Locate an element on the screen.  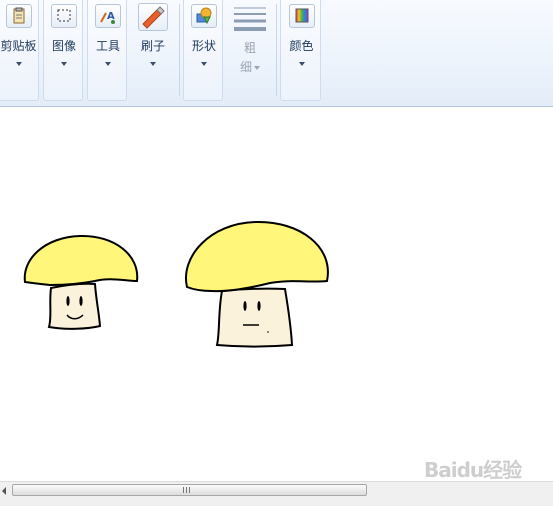
brushes-label: 刷子 is located at coordinates (152, 46).